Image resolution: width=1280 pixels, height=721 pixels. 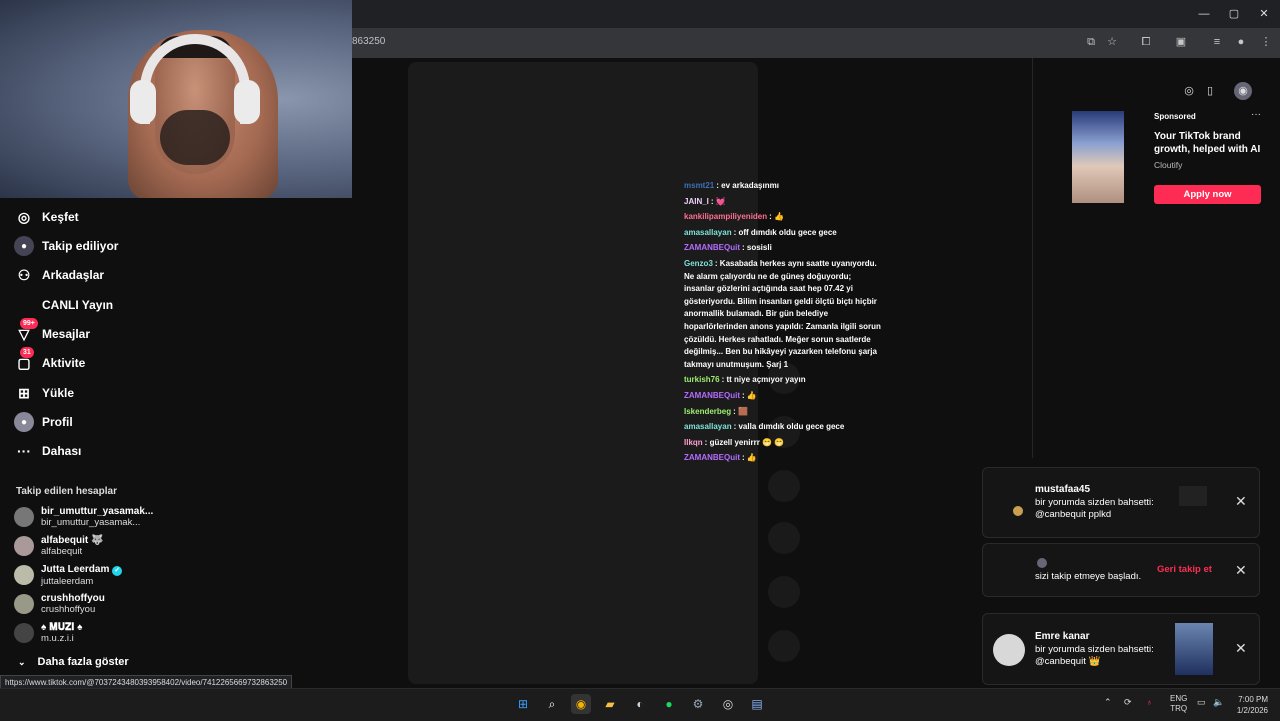 What do you see at coordinates (1253, 699) in the screenshot?
I see `time: 7:00 PM` at bounding box center [1253, 699].